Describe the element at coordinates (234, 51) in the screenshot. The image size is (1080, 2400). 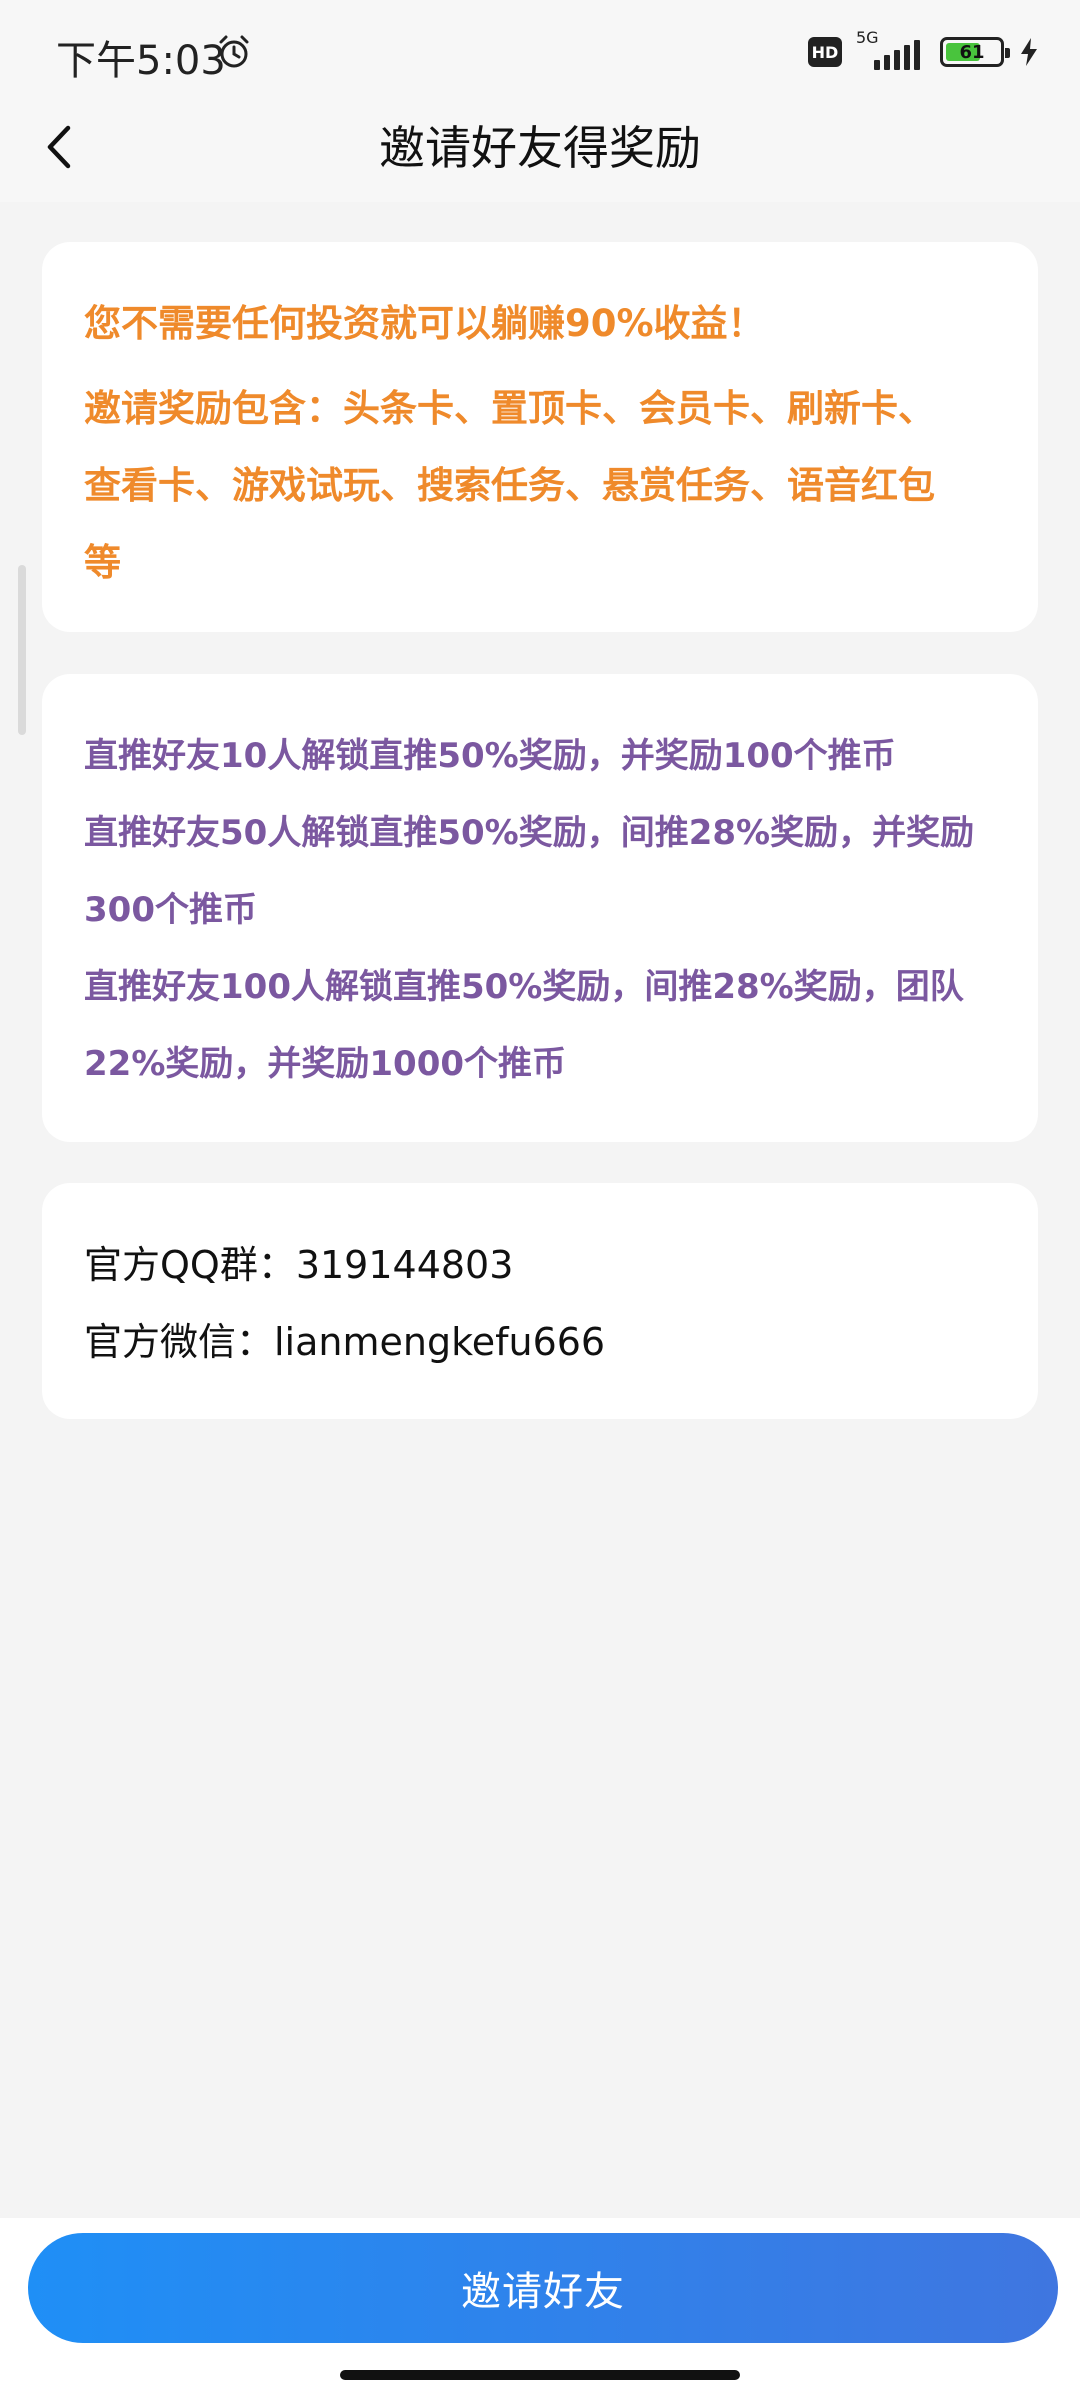
I see `alarm-icon` at that location.